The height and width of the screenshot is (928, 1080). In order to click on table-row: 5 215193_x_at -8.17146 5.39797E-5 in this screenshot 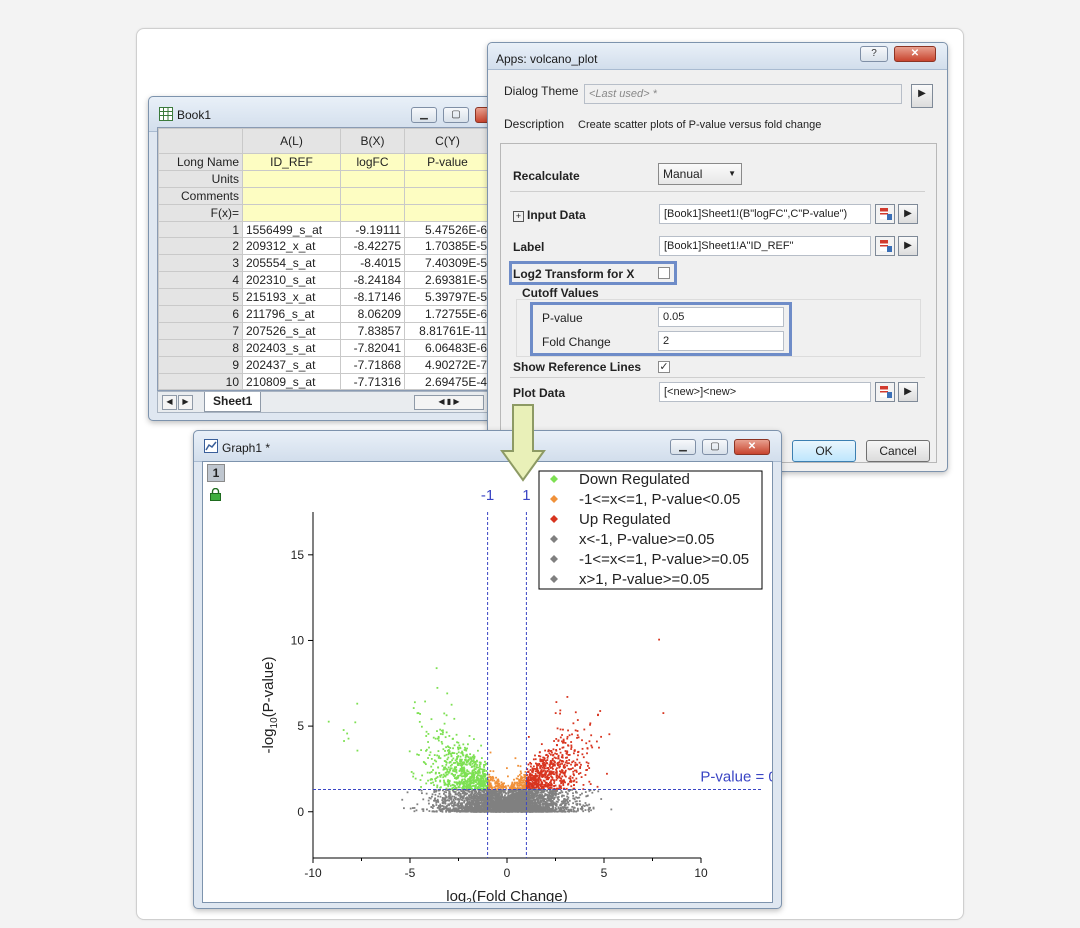, I will do `click(324, 297)`.